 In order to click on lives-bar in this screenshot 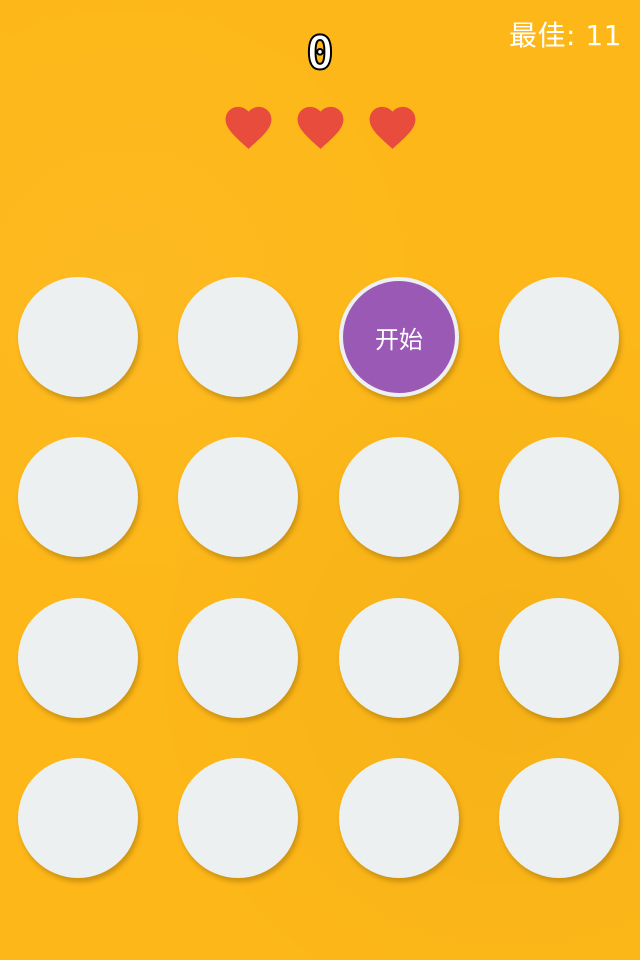, I will do `click(320, 130)`.